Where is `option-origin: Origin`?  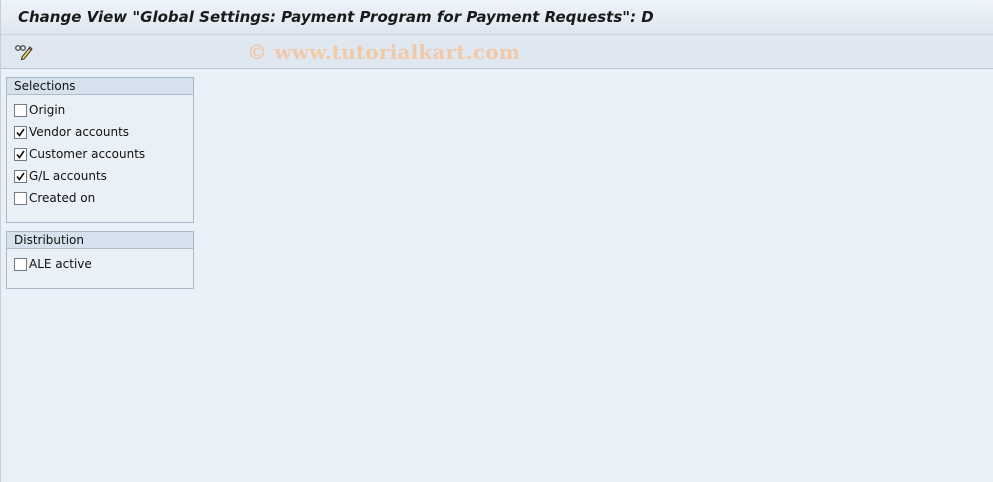 option-origin: Origin is located at coordinates (39, 110).